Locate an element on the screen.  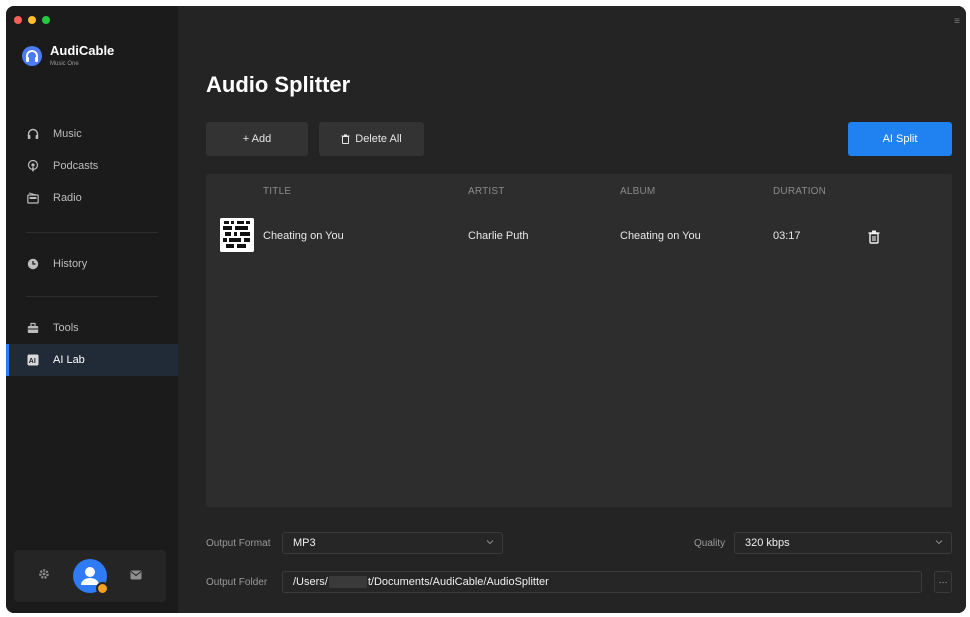
radio-icon is located at coordinates (33, 198).